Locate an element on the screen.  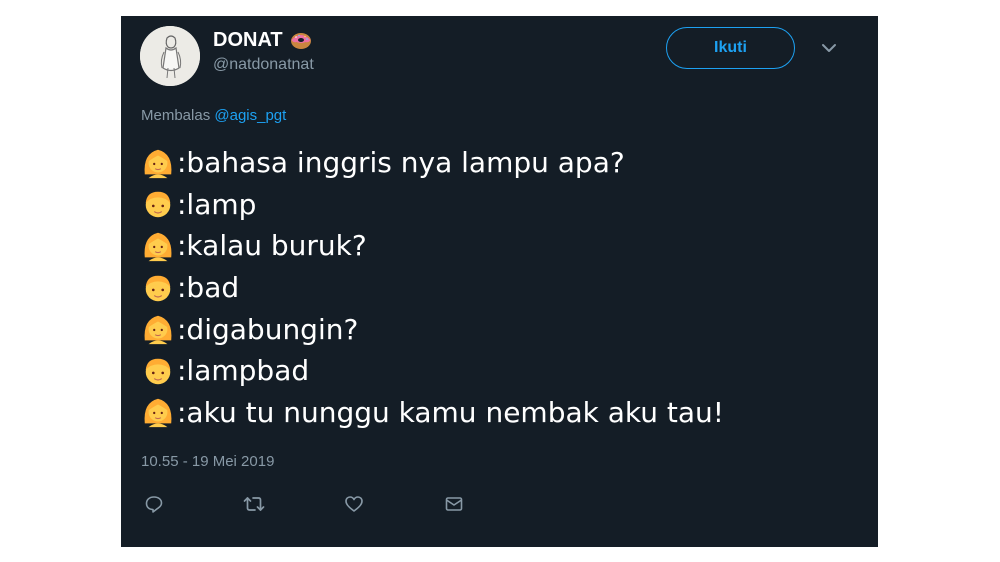
direct-message-icon is located at coordinates (454, 504).